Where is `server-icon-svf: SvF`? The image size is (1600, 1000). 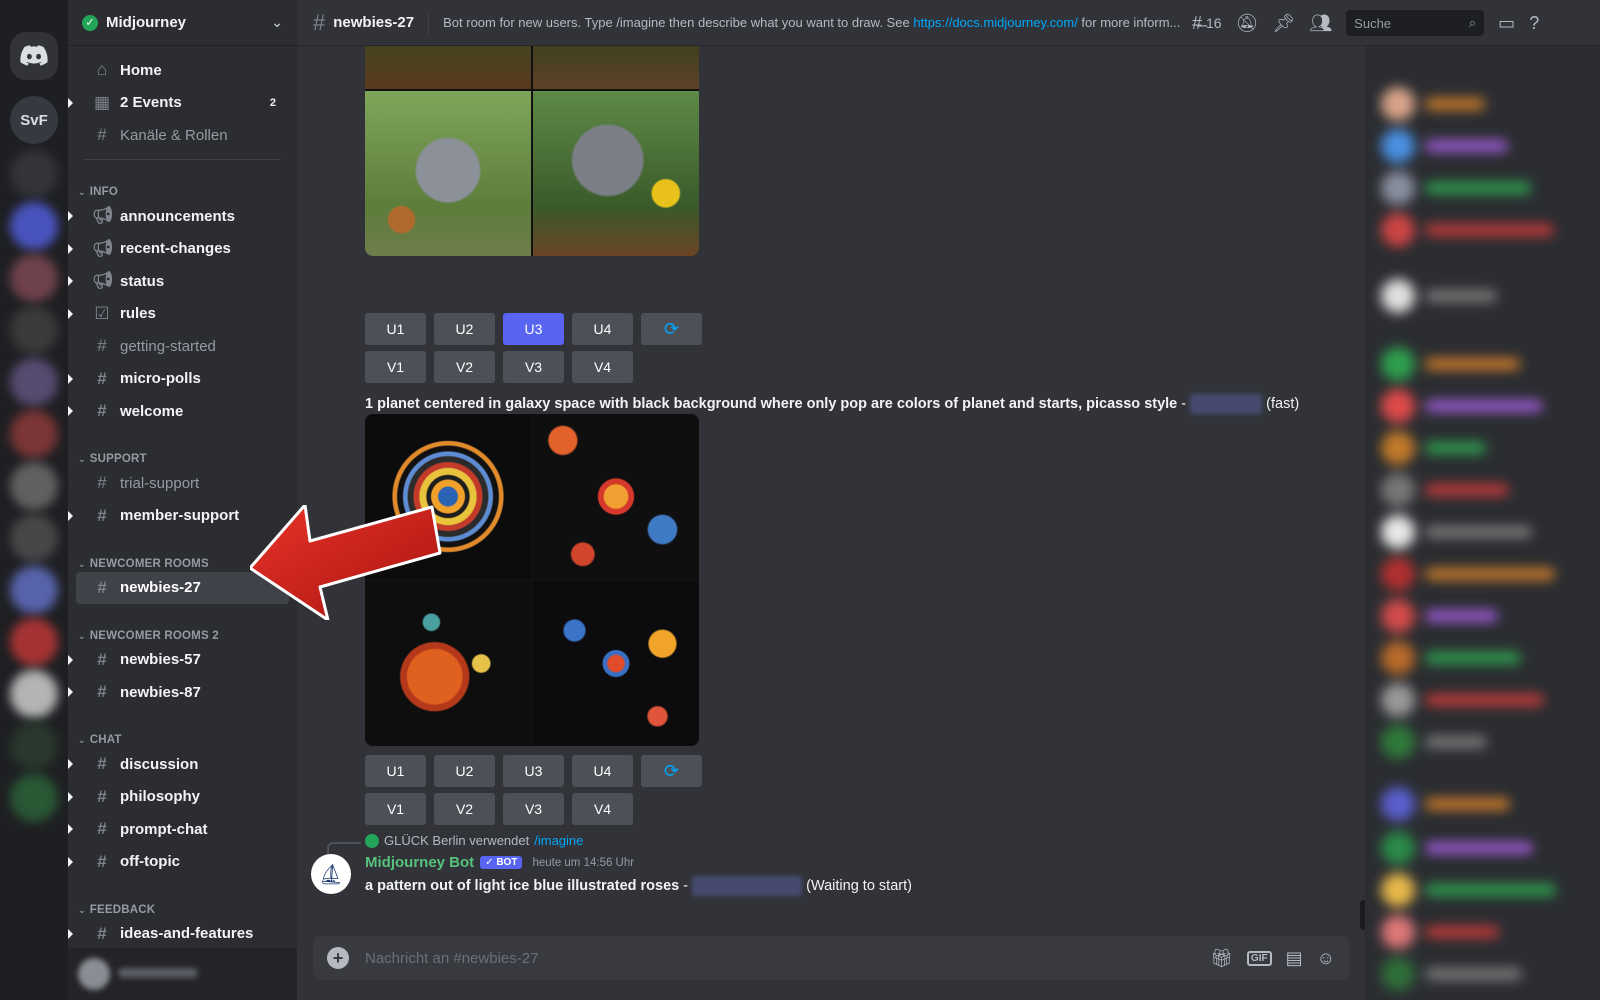 server-icon-svf: SvF is located at coordinates (34, 120).